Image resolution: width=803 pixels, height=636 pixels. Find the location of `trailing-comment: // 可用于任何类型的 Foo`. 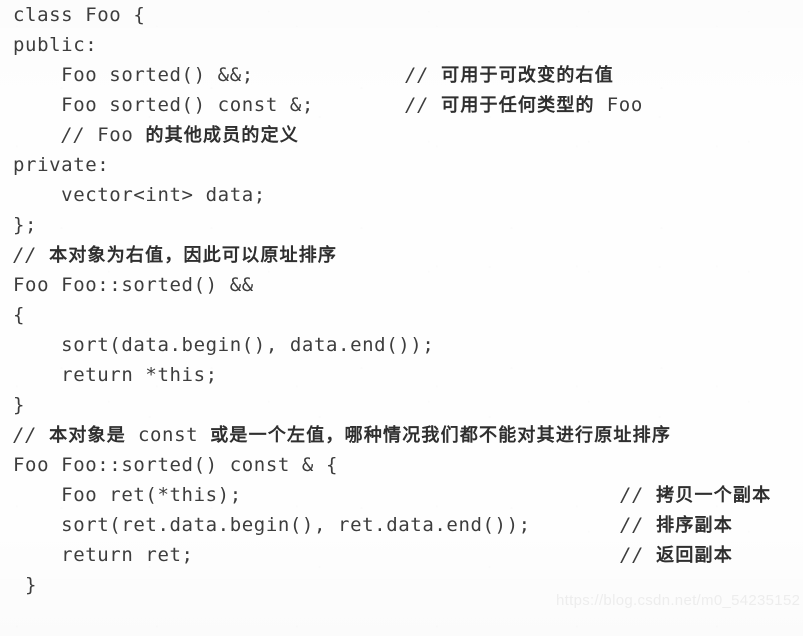

trailing-comment: // 可用于任何类型的 Foo is located at coordinates (524, 105).